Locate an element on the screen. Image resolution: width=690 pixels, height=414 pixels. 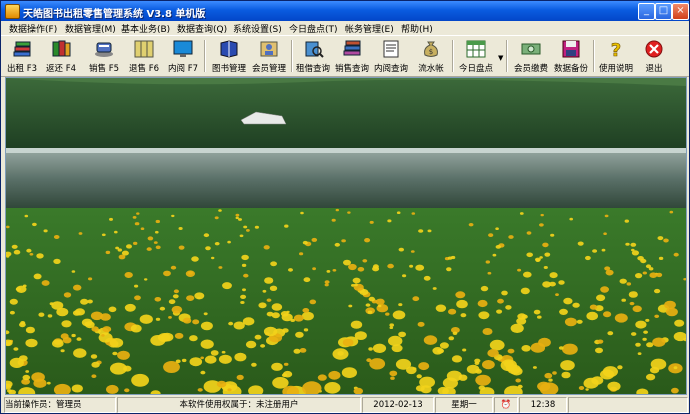
toolbar-separator is located at coordinates (205, 56).